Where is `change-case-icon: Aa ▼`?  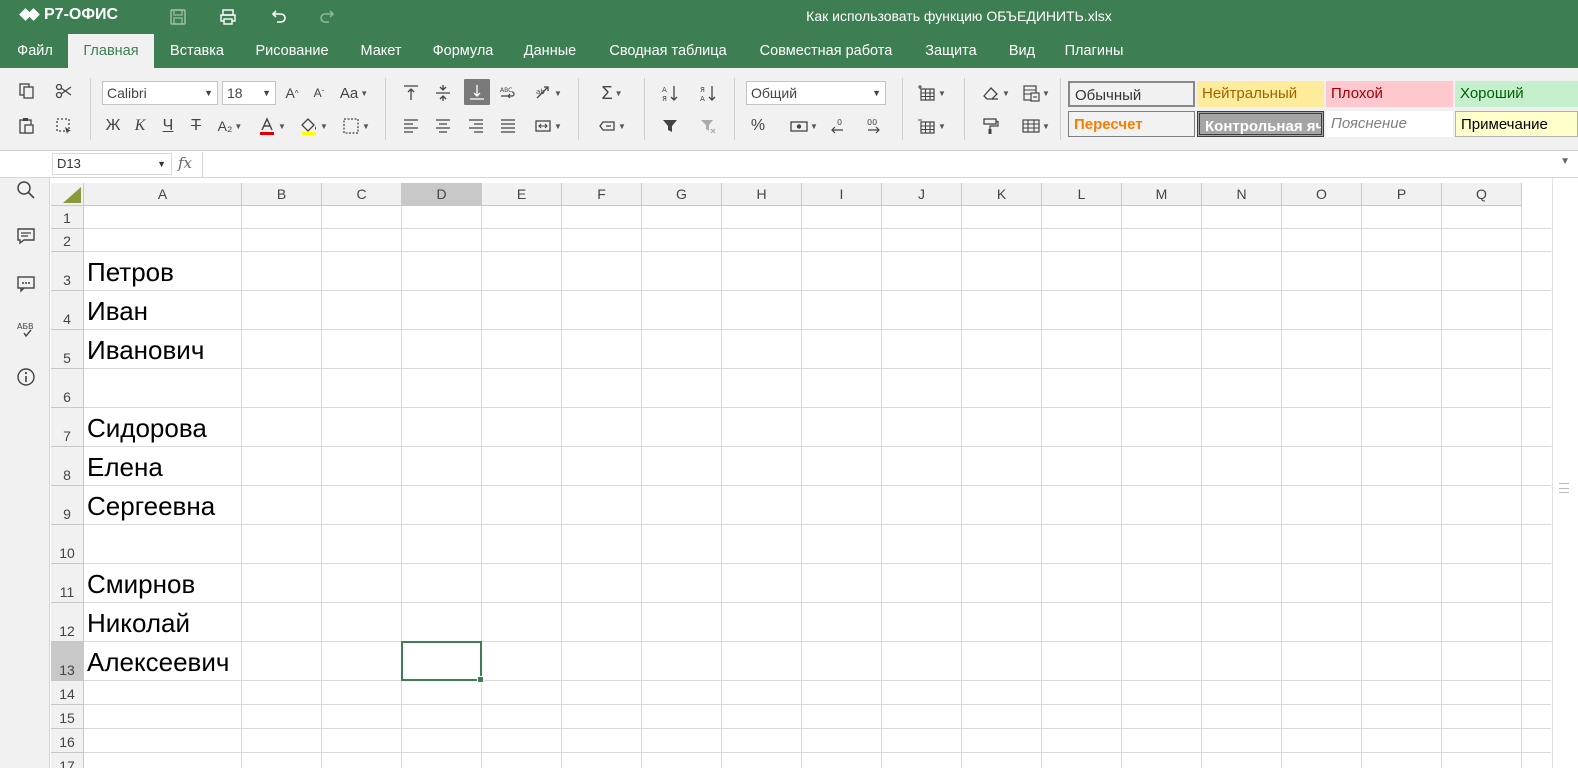 change-case-icon: Aa ▼ is located at coordinates (354, 93).